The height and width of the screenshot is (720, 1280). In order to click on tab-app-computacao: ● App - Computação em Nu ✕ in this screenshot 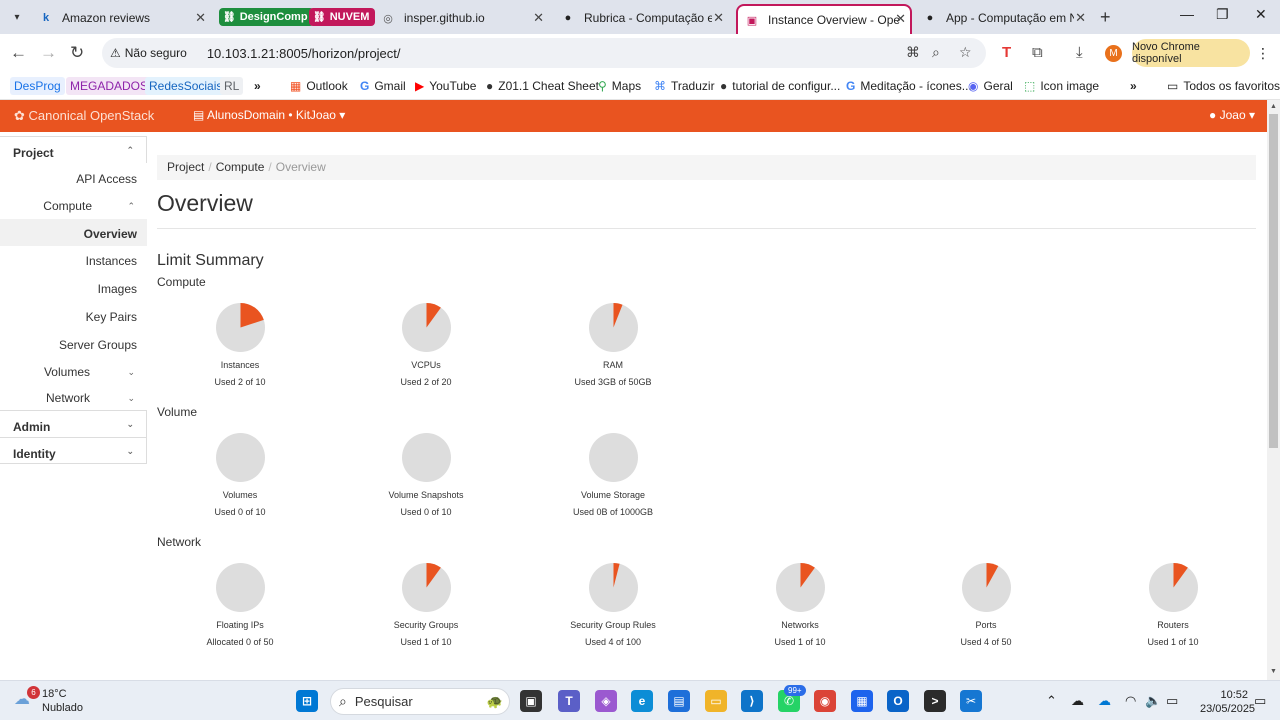, I will do `click(1006, 18)`.